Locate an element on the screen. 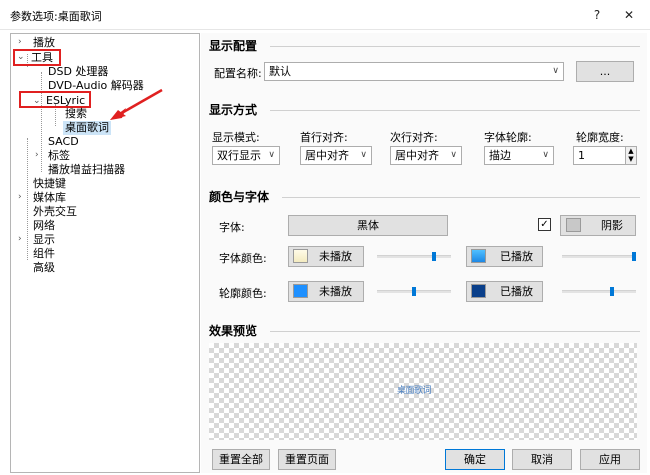 This screenshot has width=650, height=475. outline-played-alpha-slider is located at coordinates (599, 291).